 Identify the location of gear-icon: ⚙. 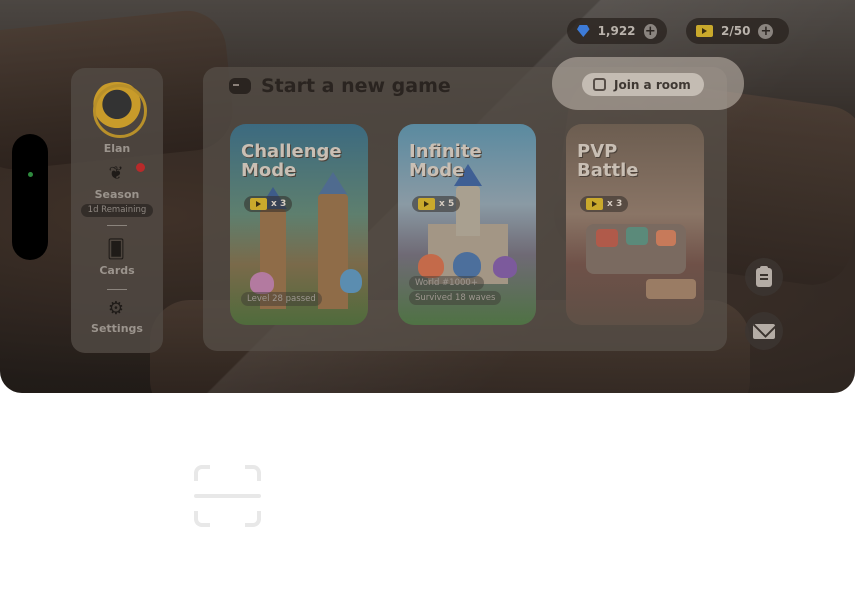
(116, 309).